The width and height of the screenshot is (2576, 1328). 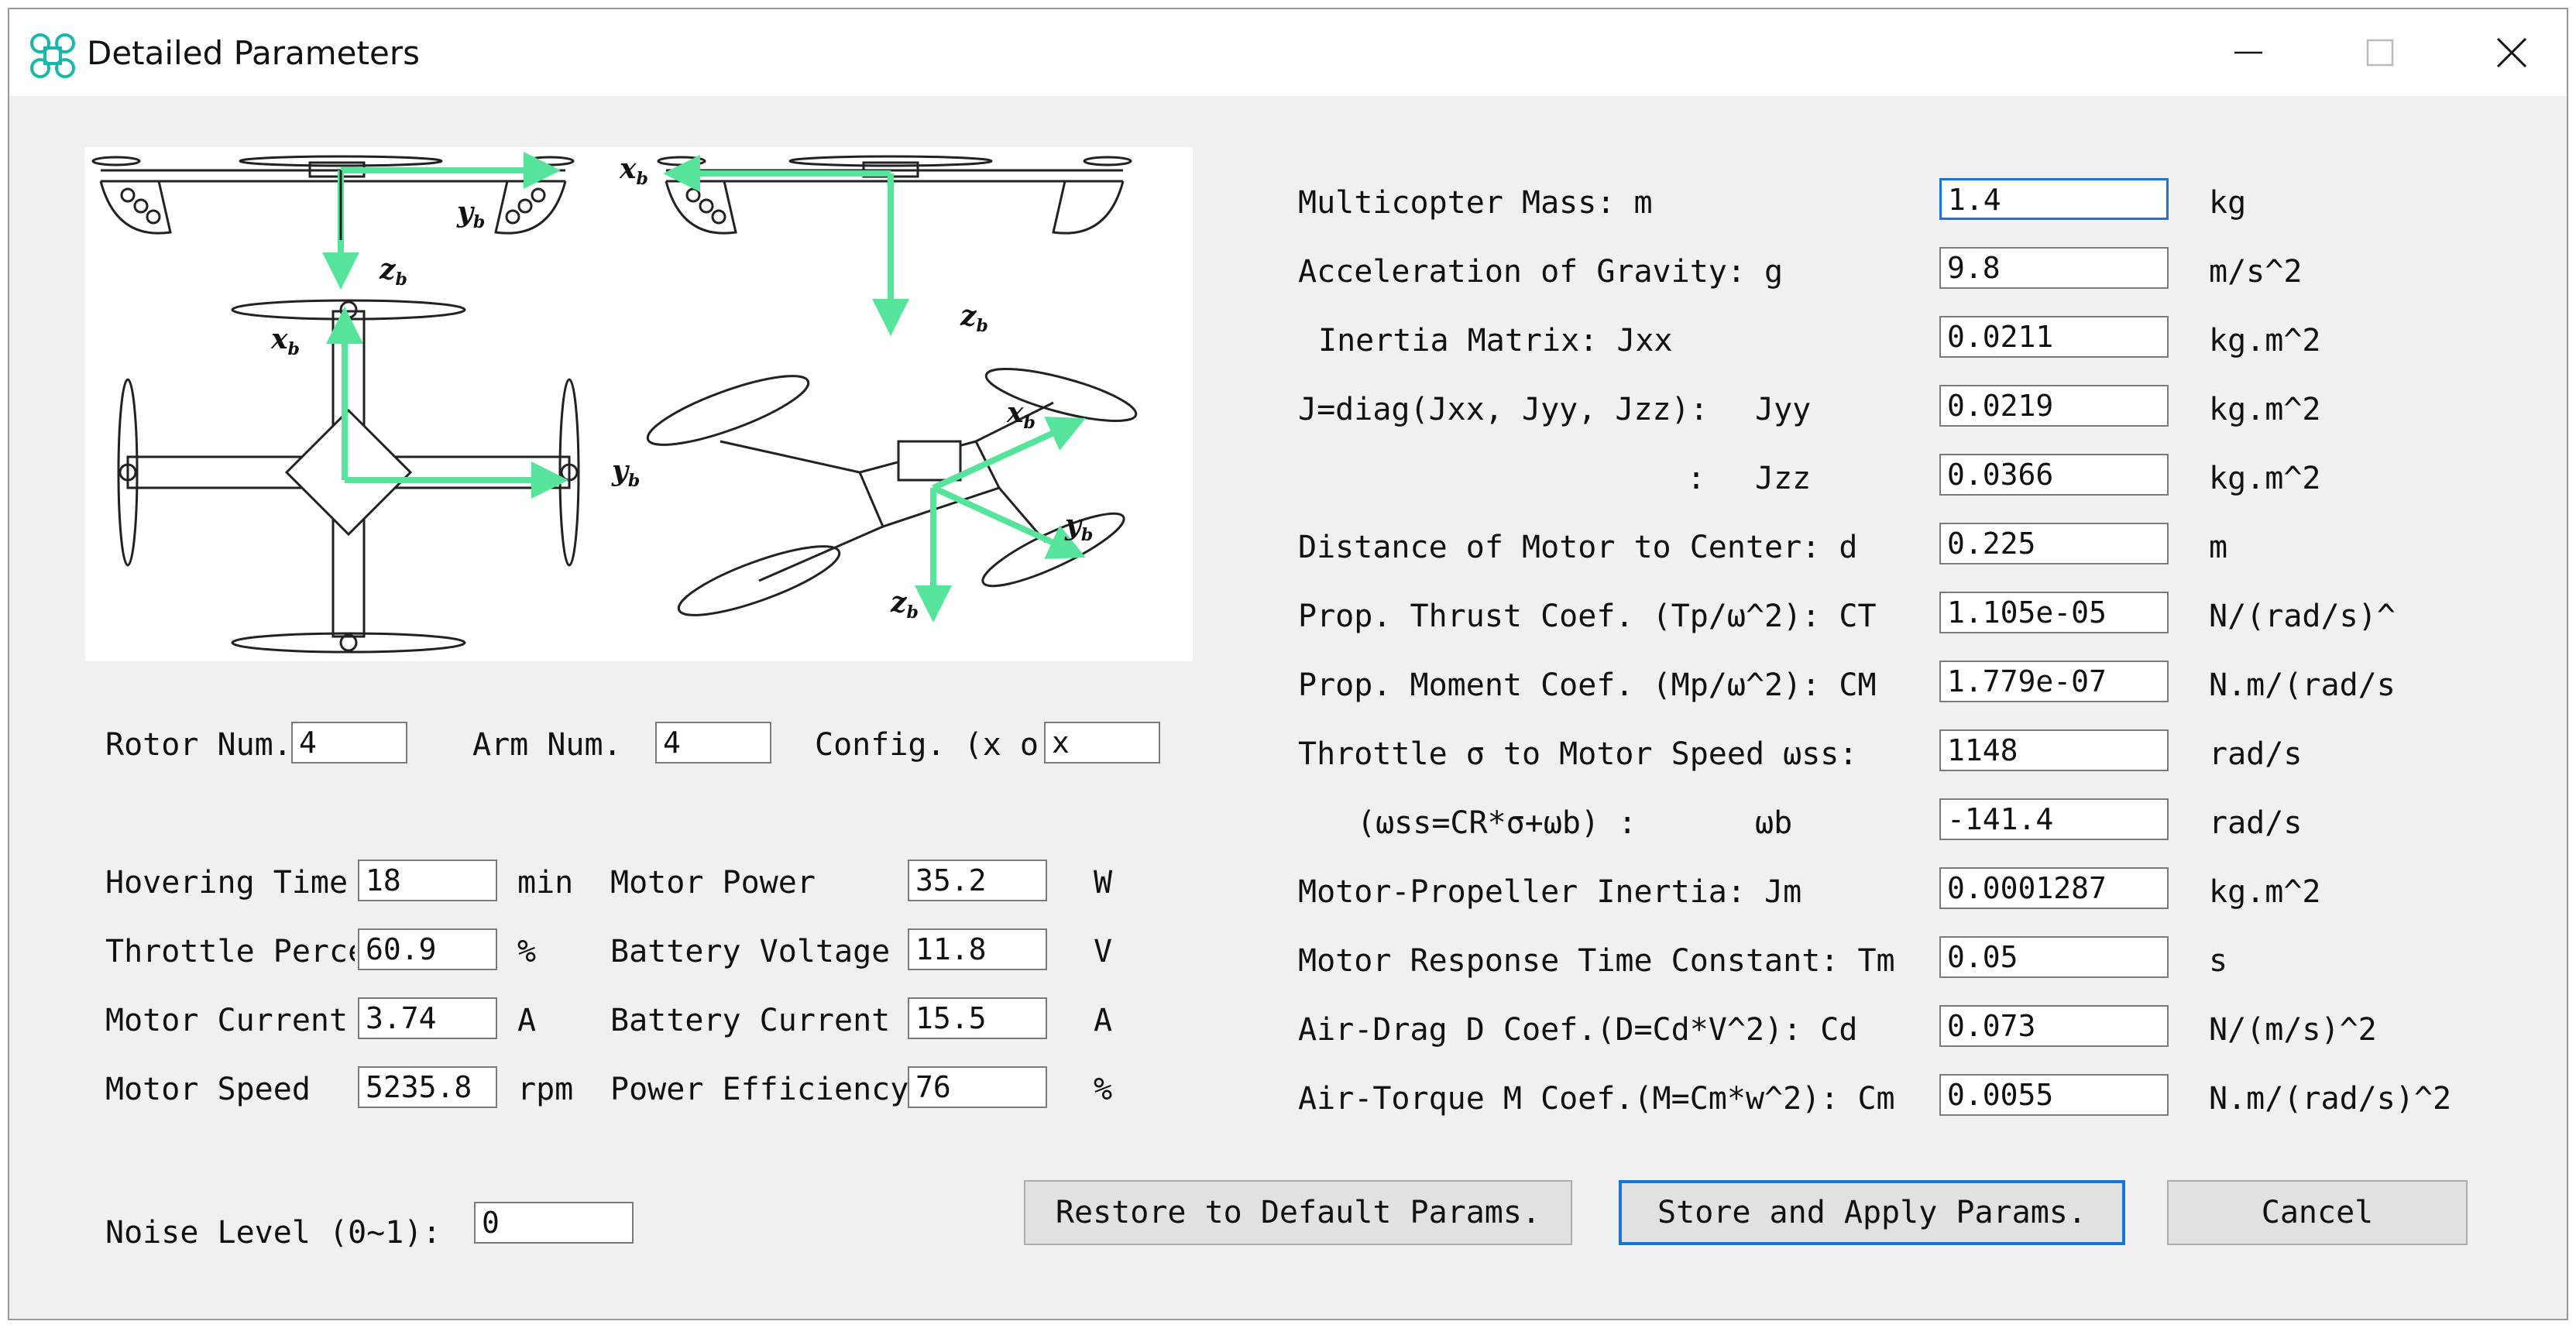 I want to click on jzz-unit: kg.m^2, so click(x=2265, y=478).